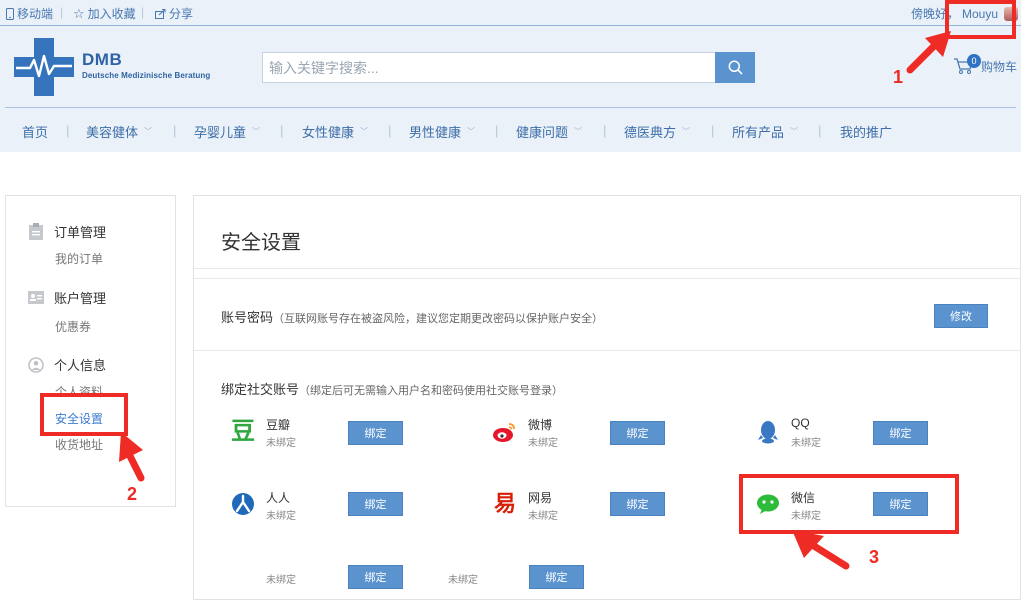 Image resolution: width=1021 pixels, height=600 pixels. I want to click on annotation-number: 3, so click(874, 557).